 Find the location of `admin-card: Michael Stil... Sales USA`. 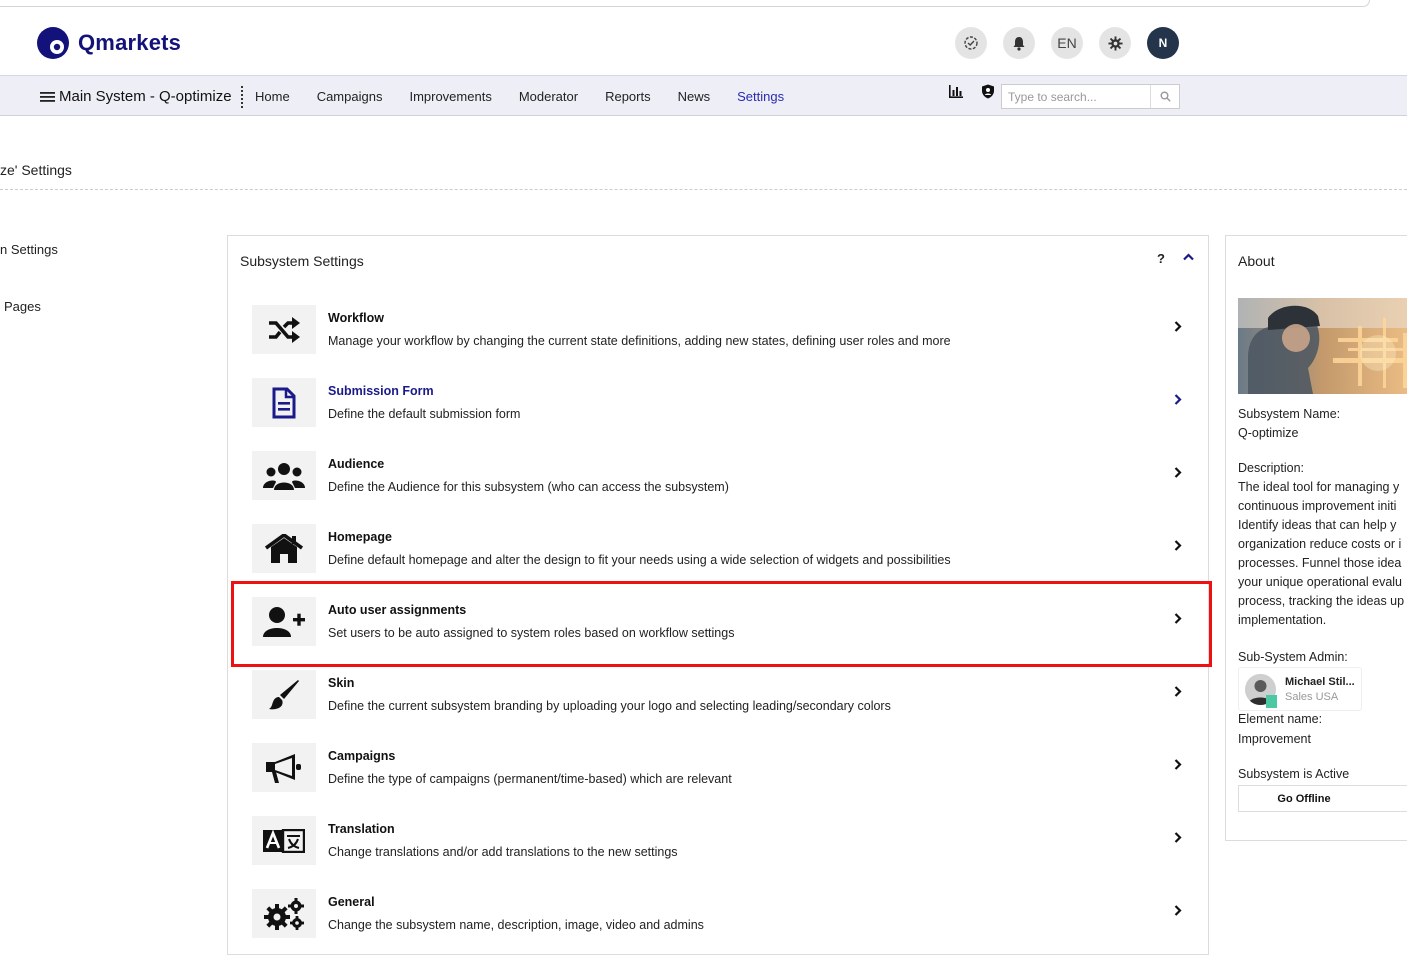

admin-card: Michael Stil... Sales USA is located at coordinates (1300, 689).